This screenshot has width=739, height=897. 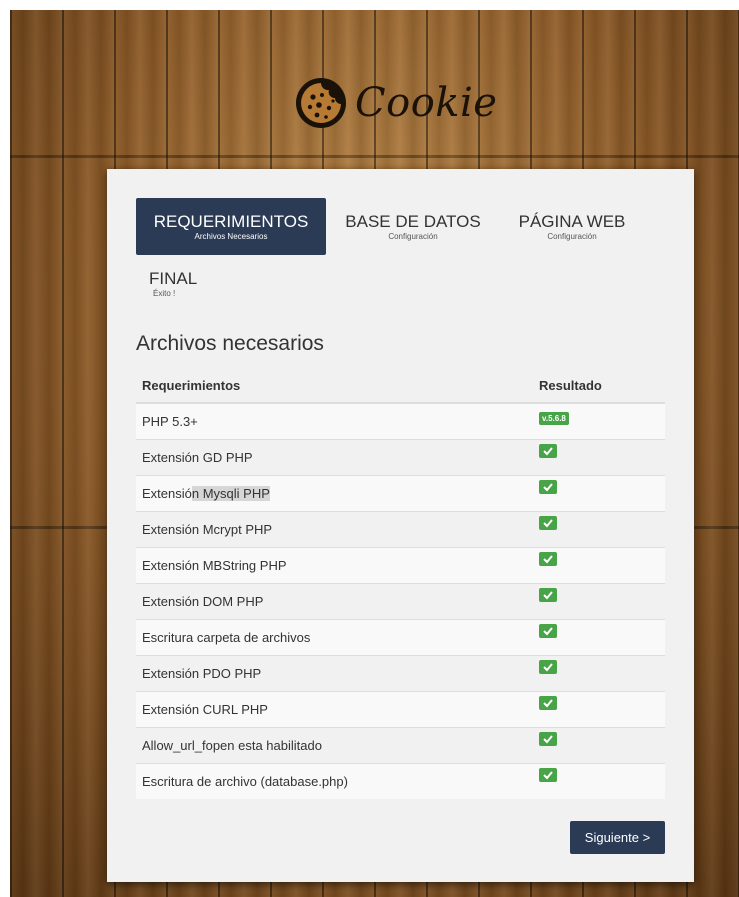 I want to click on header-resultado: Resultado, so click(x=602, y=386).